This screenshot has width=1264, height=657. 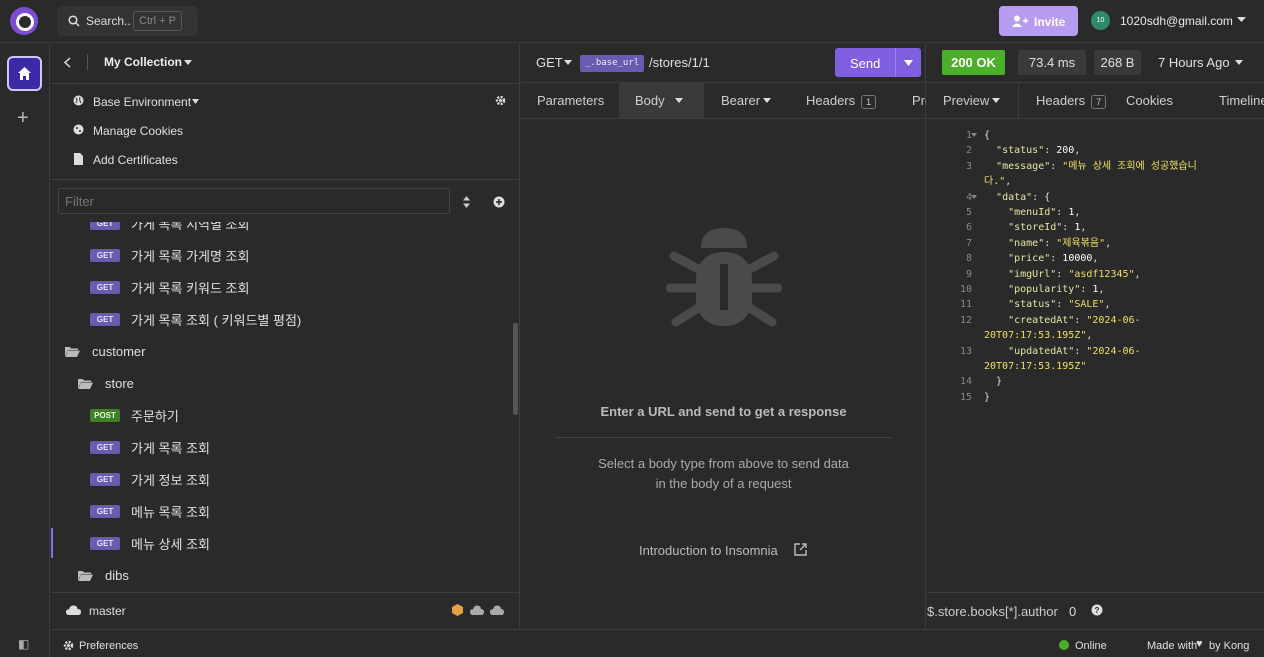 I want to click on chevron-left-icon, so click(x=67, y=62).